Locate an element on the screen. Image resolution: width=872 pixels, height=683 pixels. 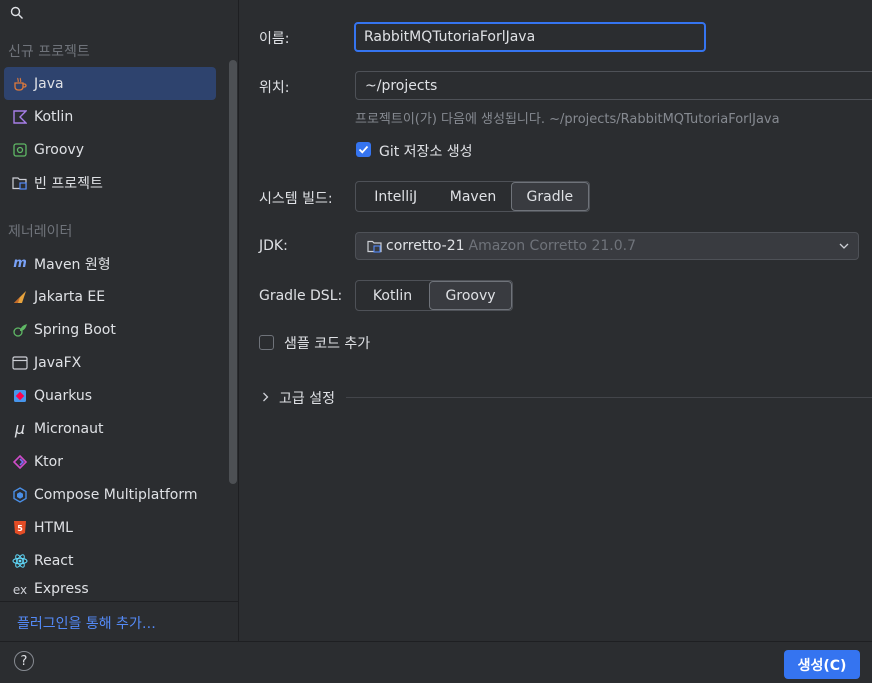
dsl-option-groovy: Groovy is located at coordinates (470, 295).